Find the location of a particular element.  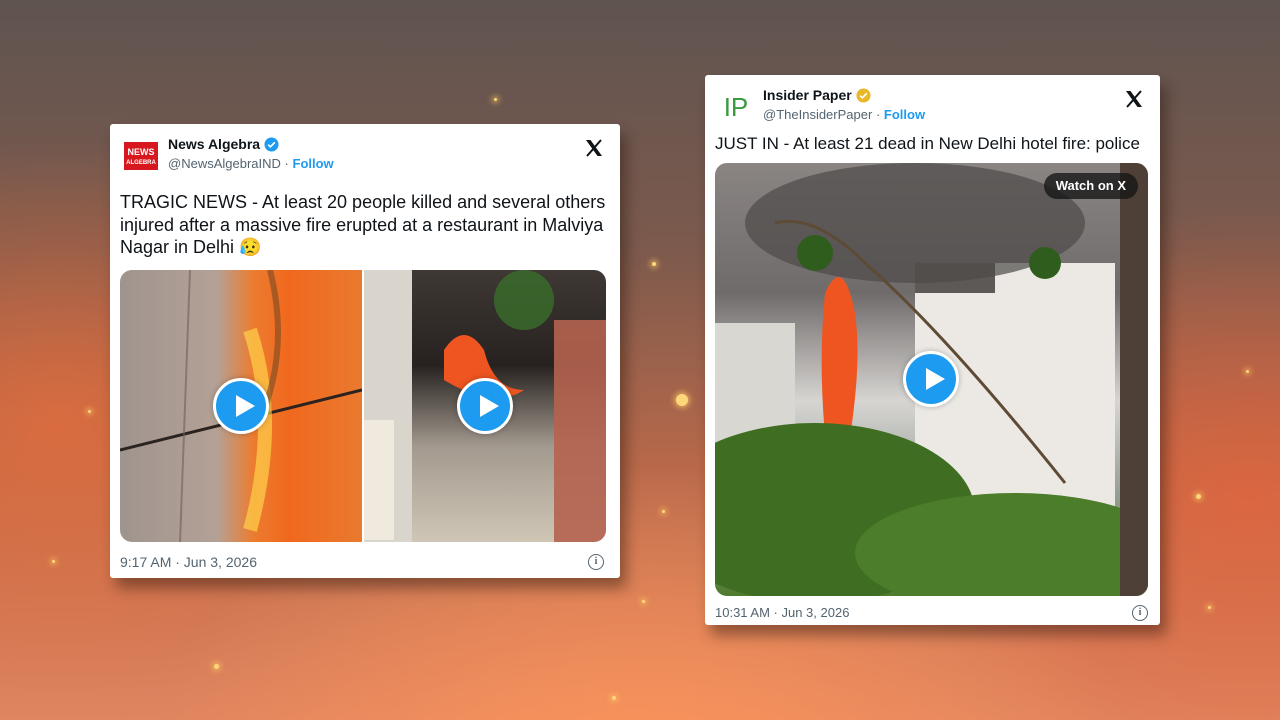

media-grid is located at coordinates (363, 406).